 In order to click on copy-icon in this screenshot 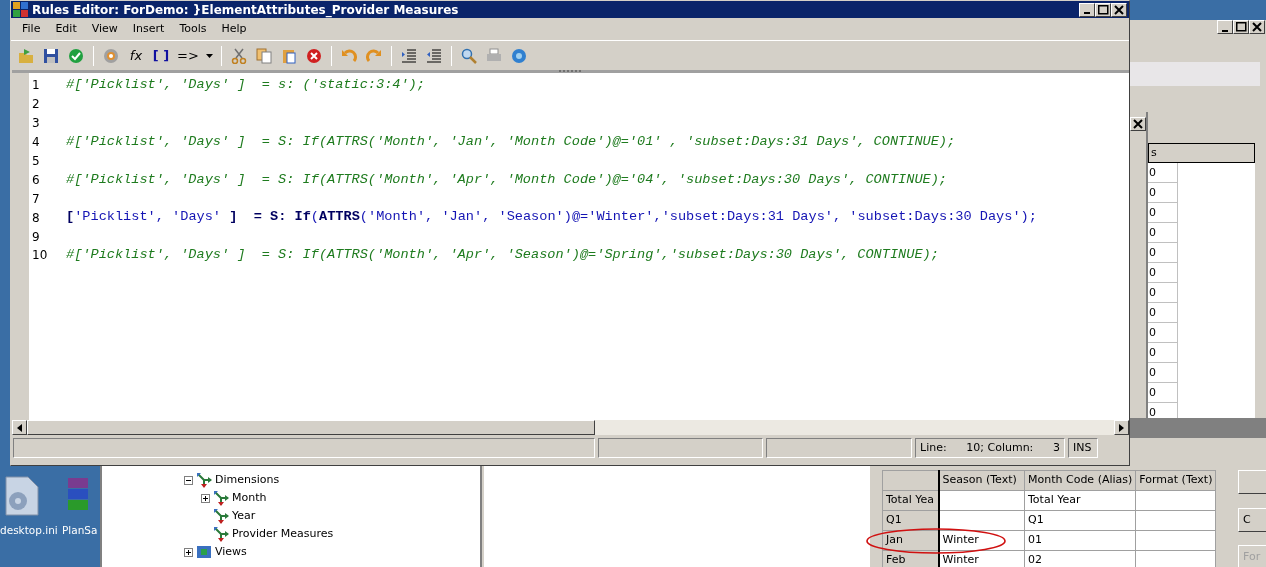, I will do `click(263, 55)`.